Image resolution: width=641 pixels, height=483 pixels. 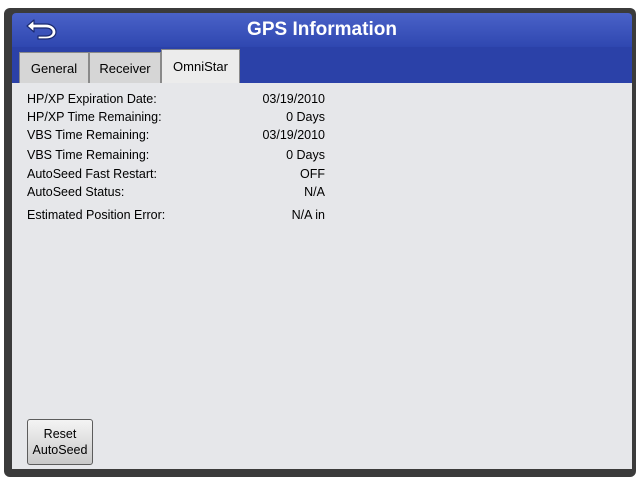 What do you see at coordinates (200, 66) in the screenshot?
I see `tab-omnistar: OmniStar` at bounding box center [200, 66].